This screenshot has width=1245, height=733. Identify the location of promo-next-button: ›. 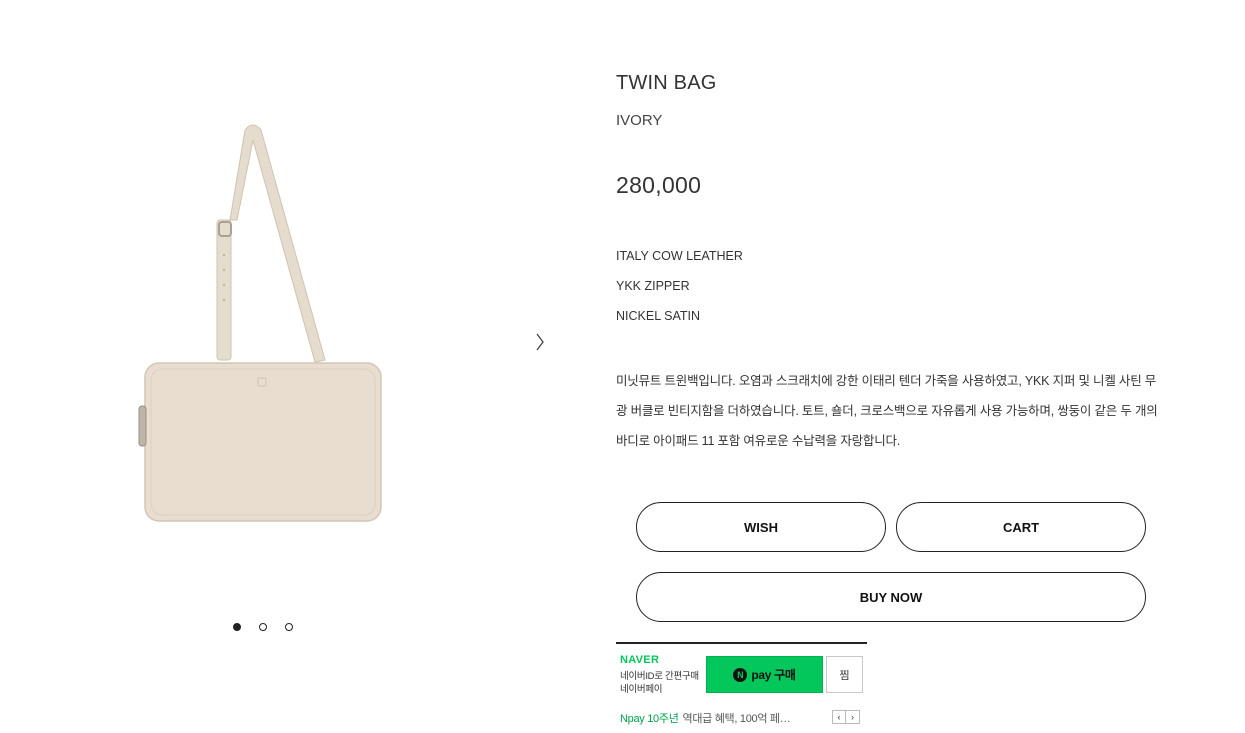
(853, 717).